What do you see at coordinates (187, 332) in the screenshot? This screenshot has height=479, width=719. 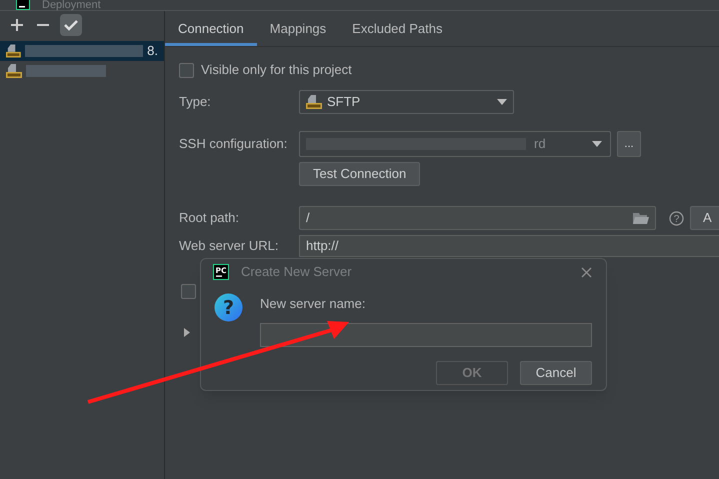 I see `expand-arrow-icon` at bounding box center [187, 332].